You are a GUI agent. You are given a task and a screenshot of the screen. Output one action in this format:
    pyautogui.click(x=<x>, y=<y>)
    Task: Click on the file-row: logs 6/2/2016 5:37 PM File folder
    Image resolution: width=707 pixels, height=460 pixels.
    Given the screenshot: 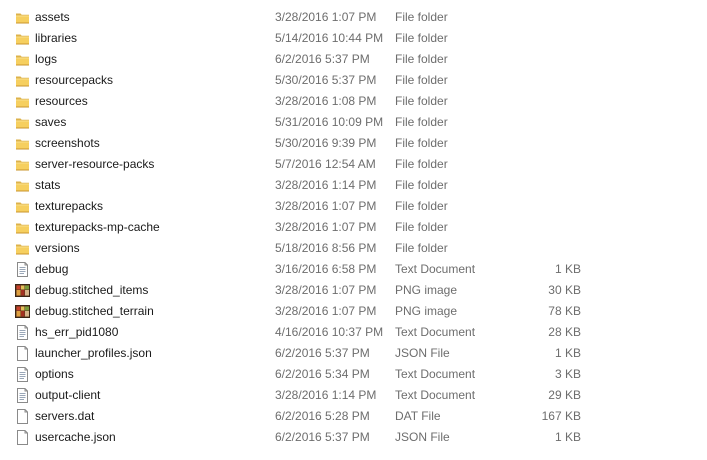 What is the action you would take?
    pyautogui.click(x=353, y=59)
    